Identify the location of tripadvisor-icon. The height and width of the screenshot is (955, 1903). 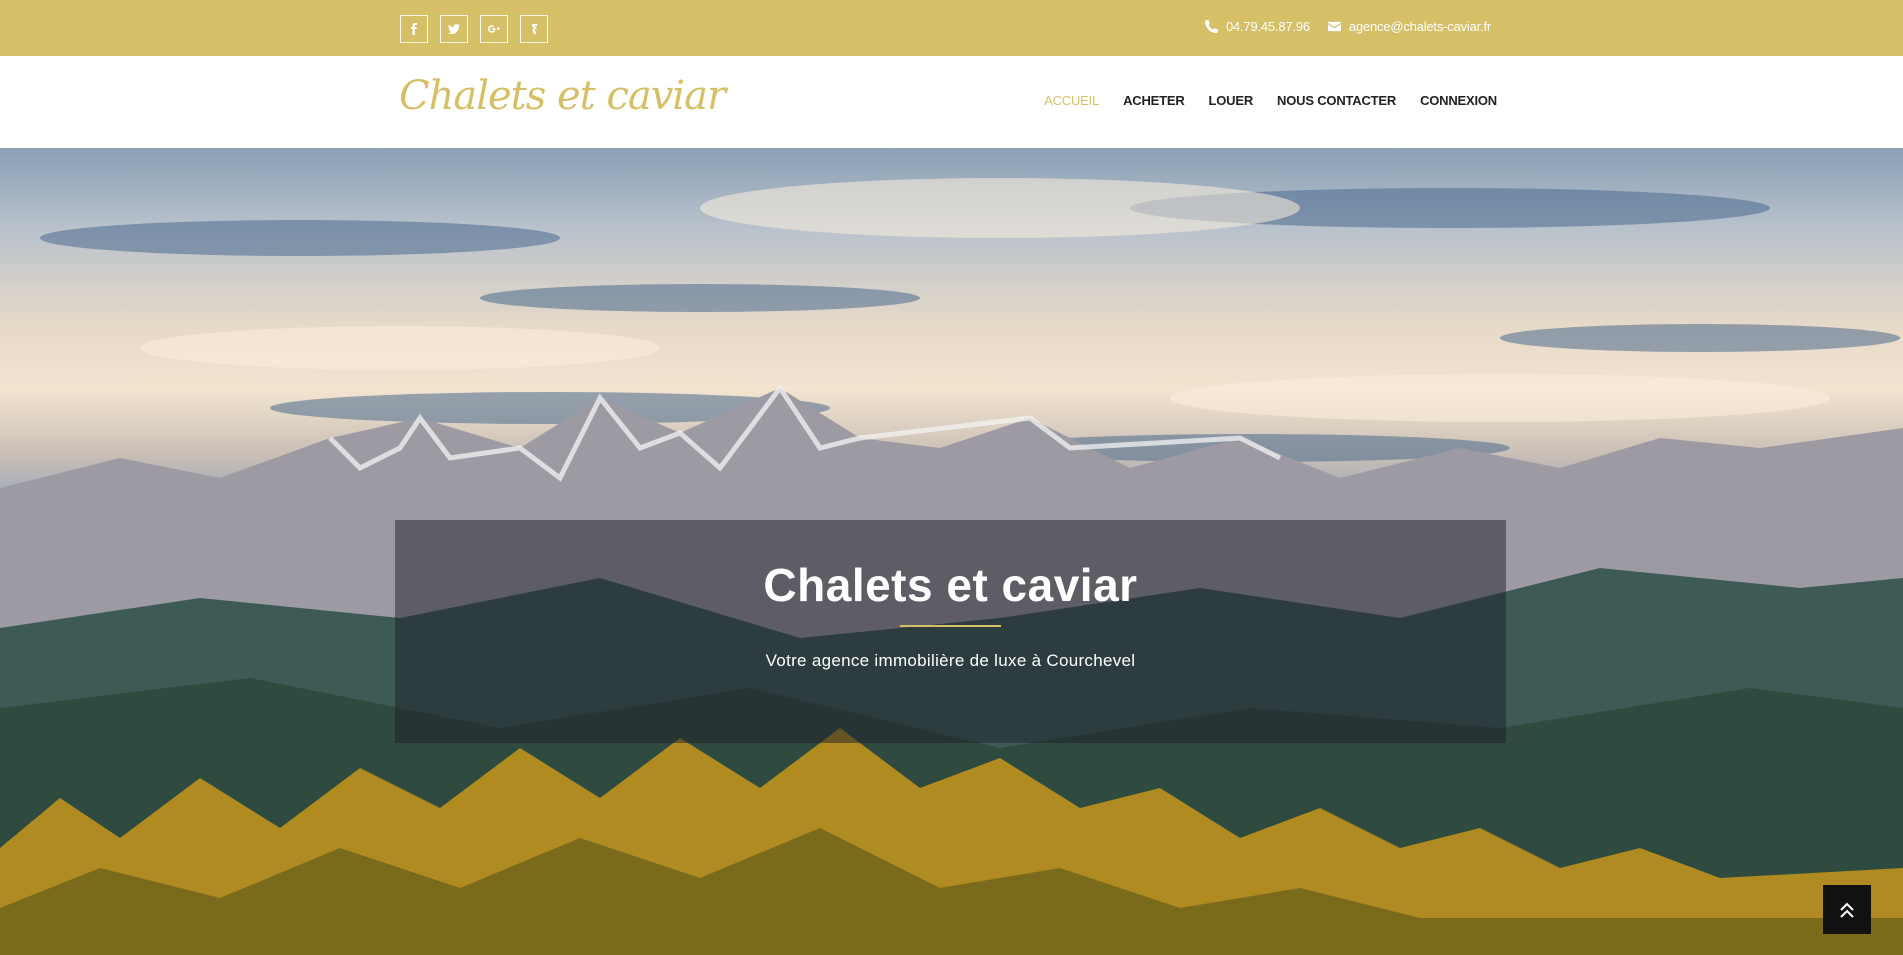
(534, 29).